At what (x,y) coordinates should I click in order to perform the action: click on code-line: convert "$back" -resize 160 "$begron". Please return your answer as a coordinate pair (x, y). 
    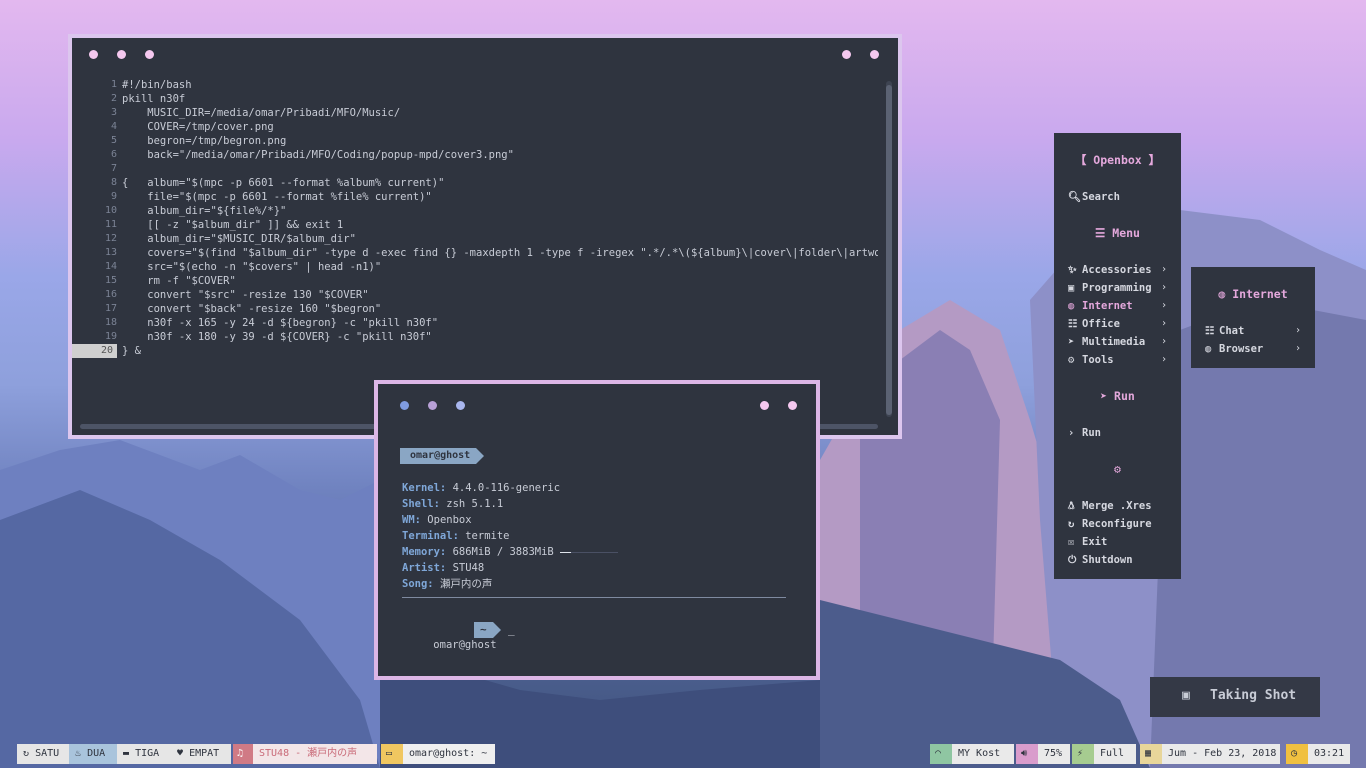
    Looking at the image, I should click on (251, 309).